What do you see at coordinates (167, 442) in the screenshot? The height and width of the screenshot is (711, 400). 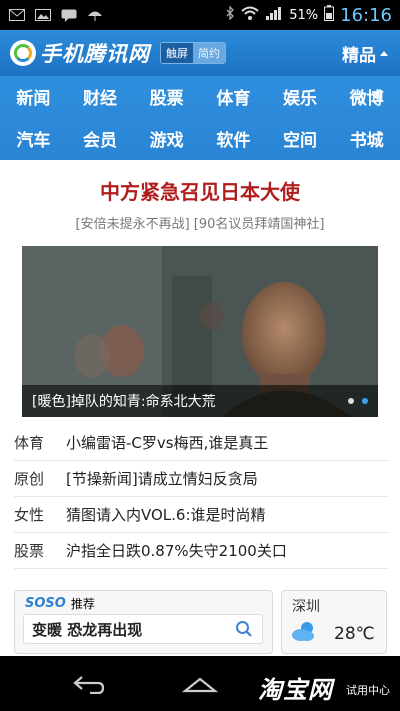 I see `news-title: 小编雷语-C罗vs梅西,谁是真王` at bounding box center [167, 442].